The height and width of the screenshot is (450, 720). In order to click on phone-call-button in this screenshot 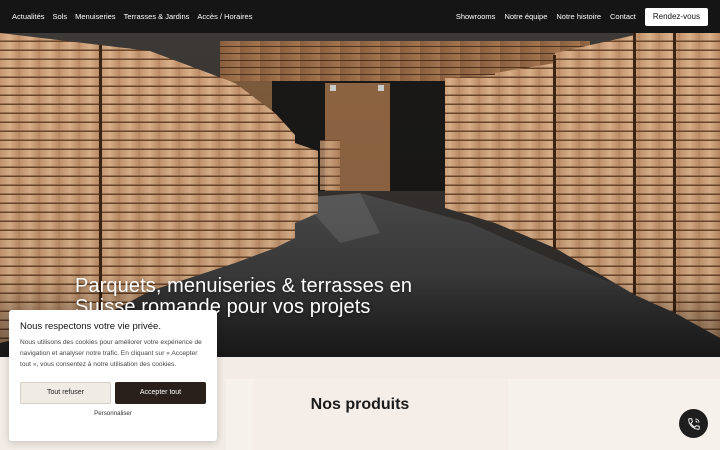, I will do `click(693, 423)`.